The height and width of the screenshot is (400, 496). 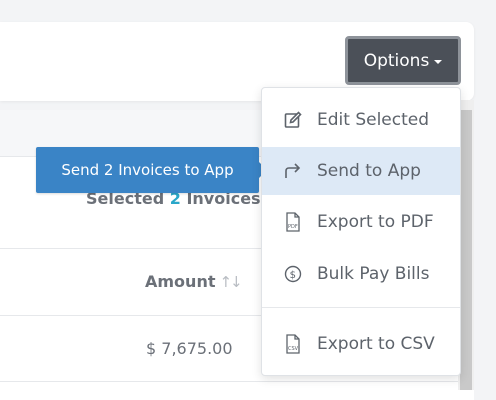 What do you see at coordinates (237, 381) in the screenshot?
I see `row-divider` at bounding box center [237, 381].